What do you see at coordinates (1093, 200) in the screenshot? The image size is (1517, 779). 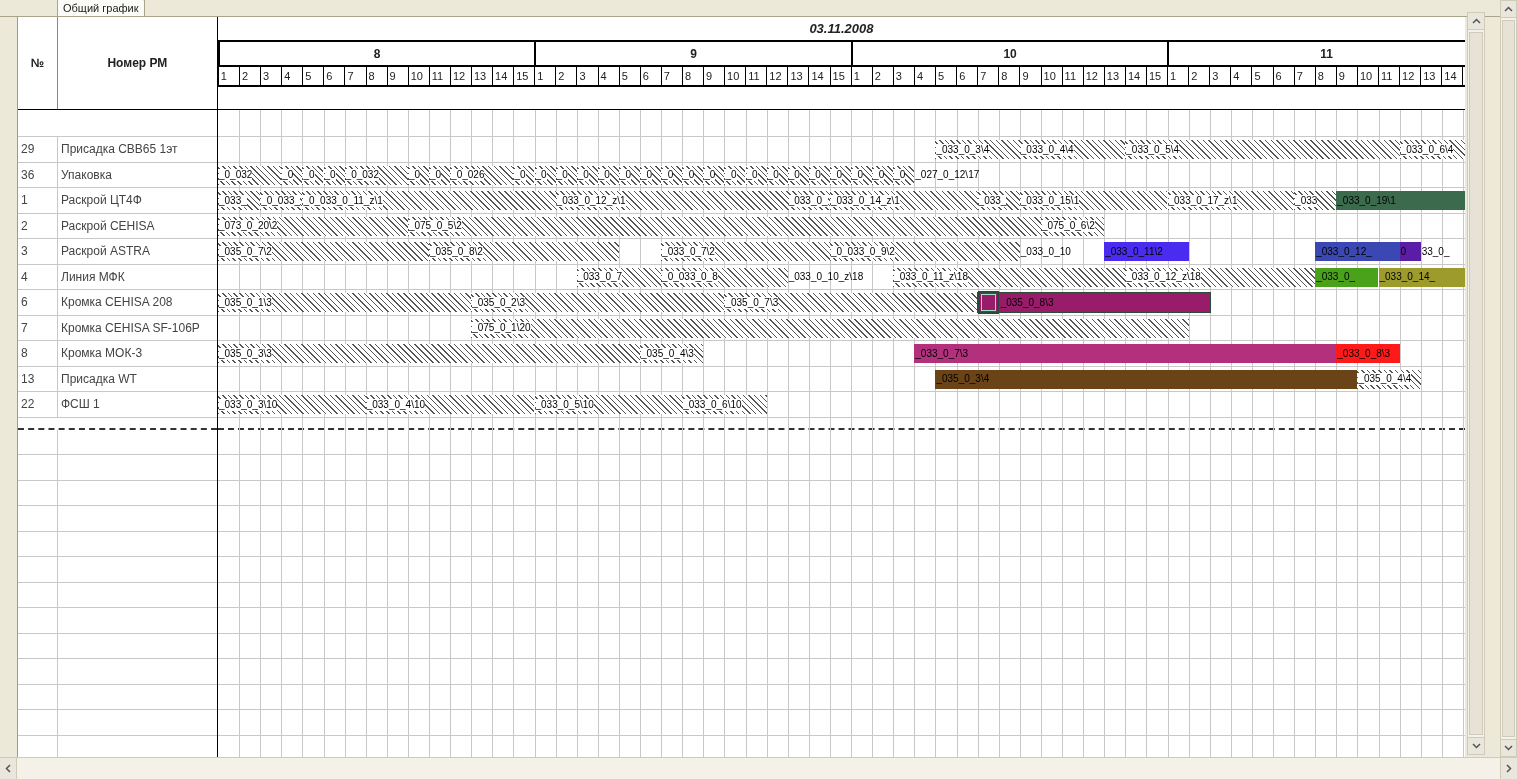 I see `hatched-task-bar: _033_0_15\1` at bounding box center [1093, 200].